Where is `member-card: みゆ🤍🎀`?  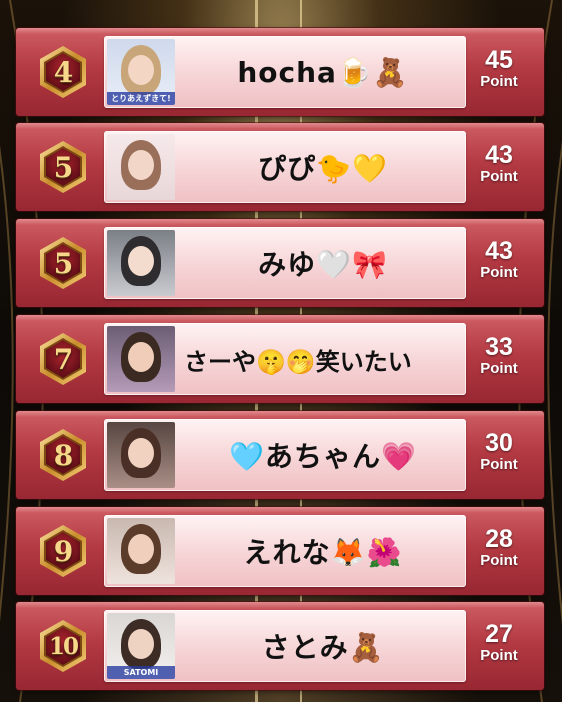
member-card: みゆ🤍🎀 is located at coordinates (285, 263).